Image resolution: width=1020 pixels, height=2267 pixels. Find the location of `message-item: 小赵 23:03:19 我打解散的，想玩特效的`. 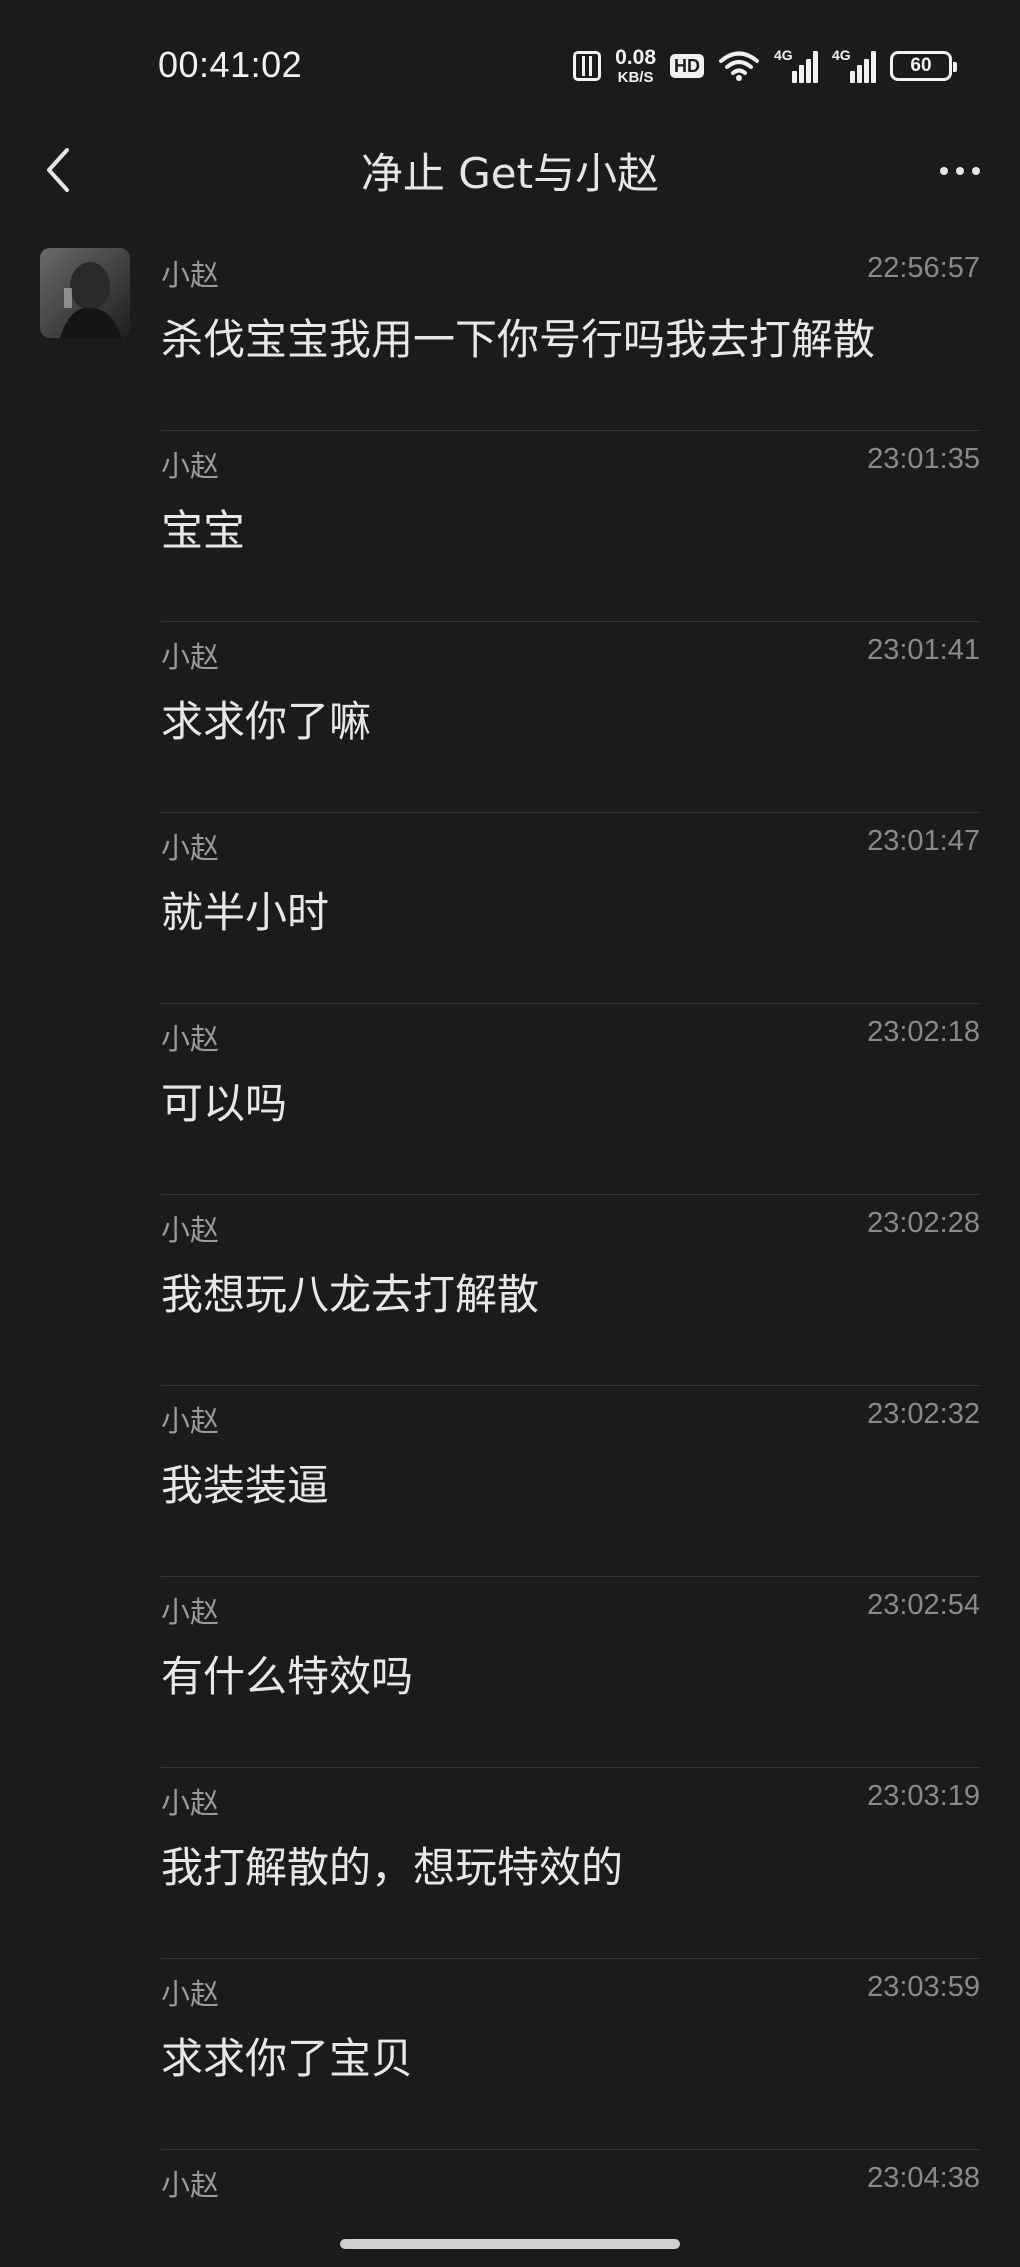

message-item: 小赵 23:03:19 我打解散的，想玩特效的 is located at coordinates (510, 1863).